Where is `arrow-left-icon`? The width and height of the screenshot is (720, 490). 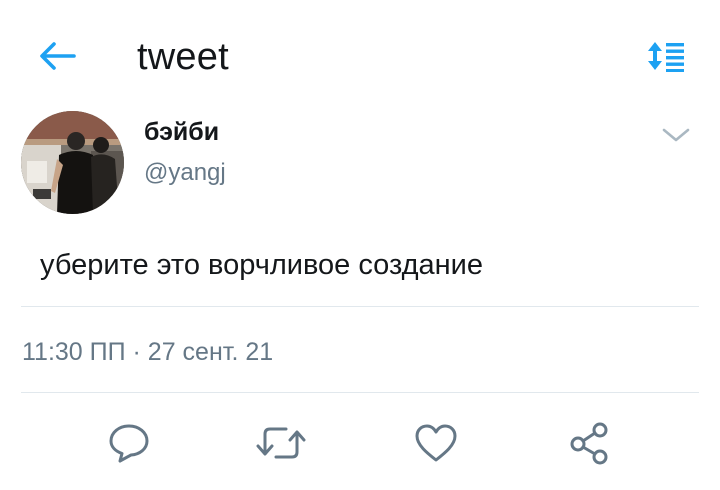
arrow-left-icon is located at coordinates (58, 56).